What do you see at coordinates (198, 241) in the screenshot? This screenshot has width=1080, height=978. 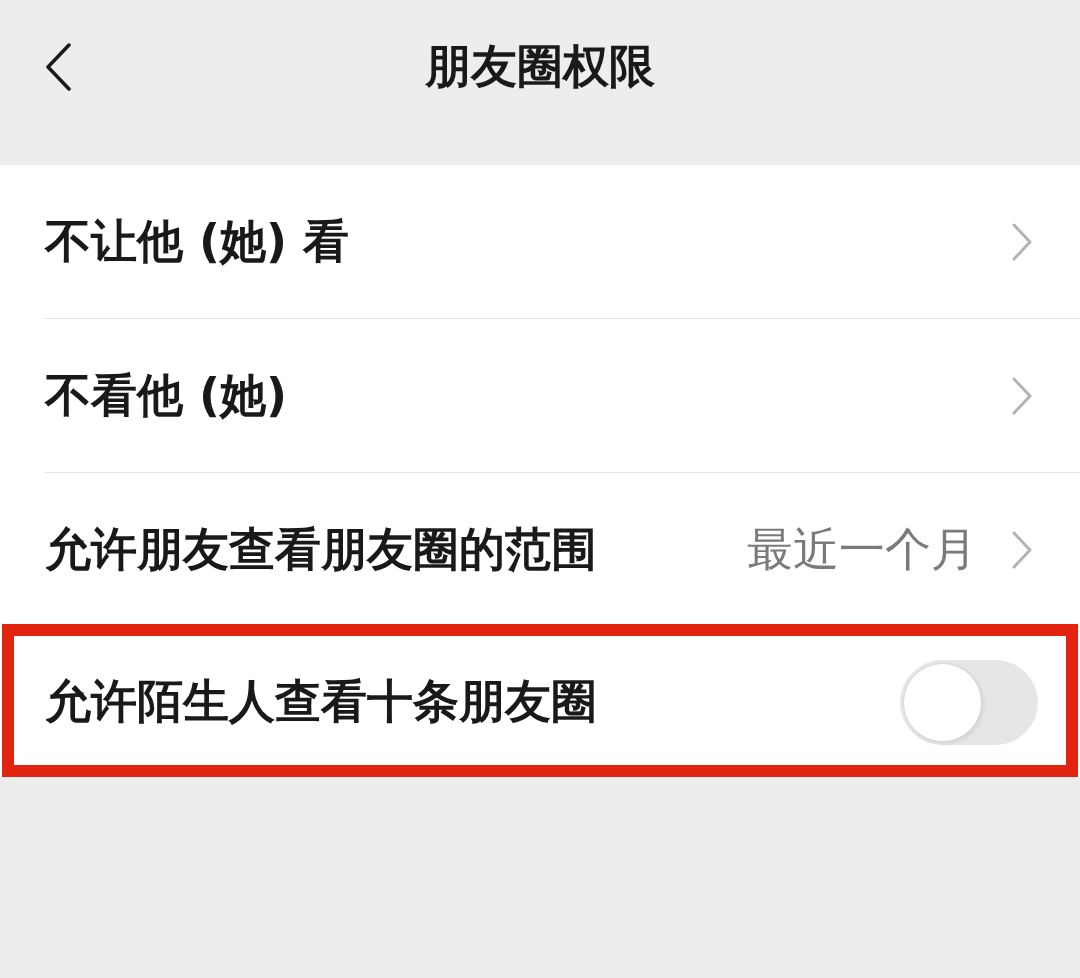 I see `setting-label: 不让他 (她) 看` at bounding box center [198, 241].